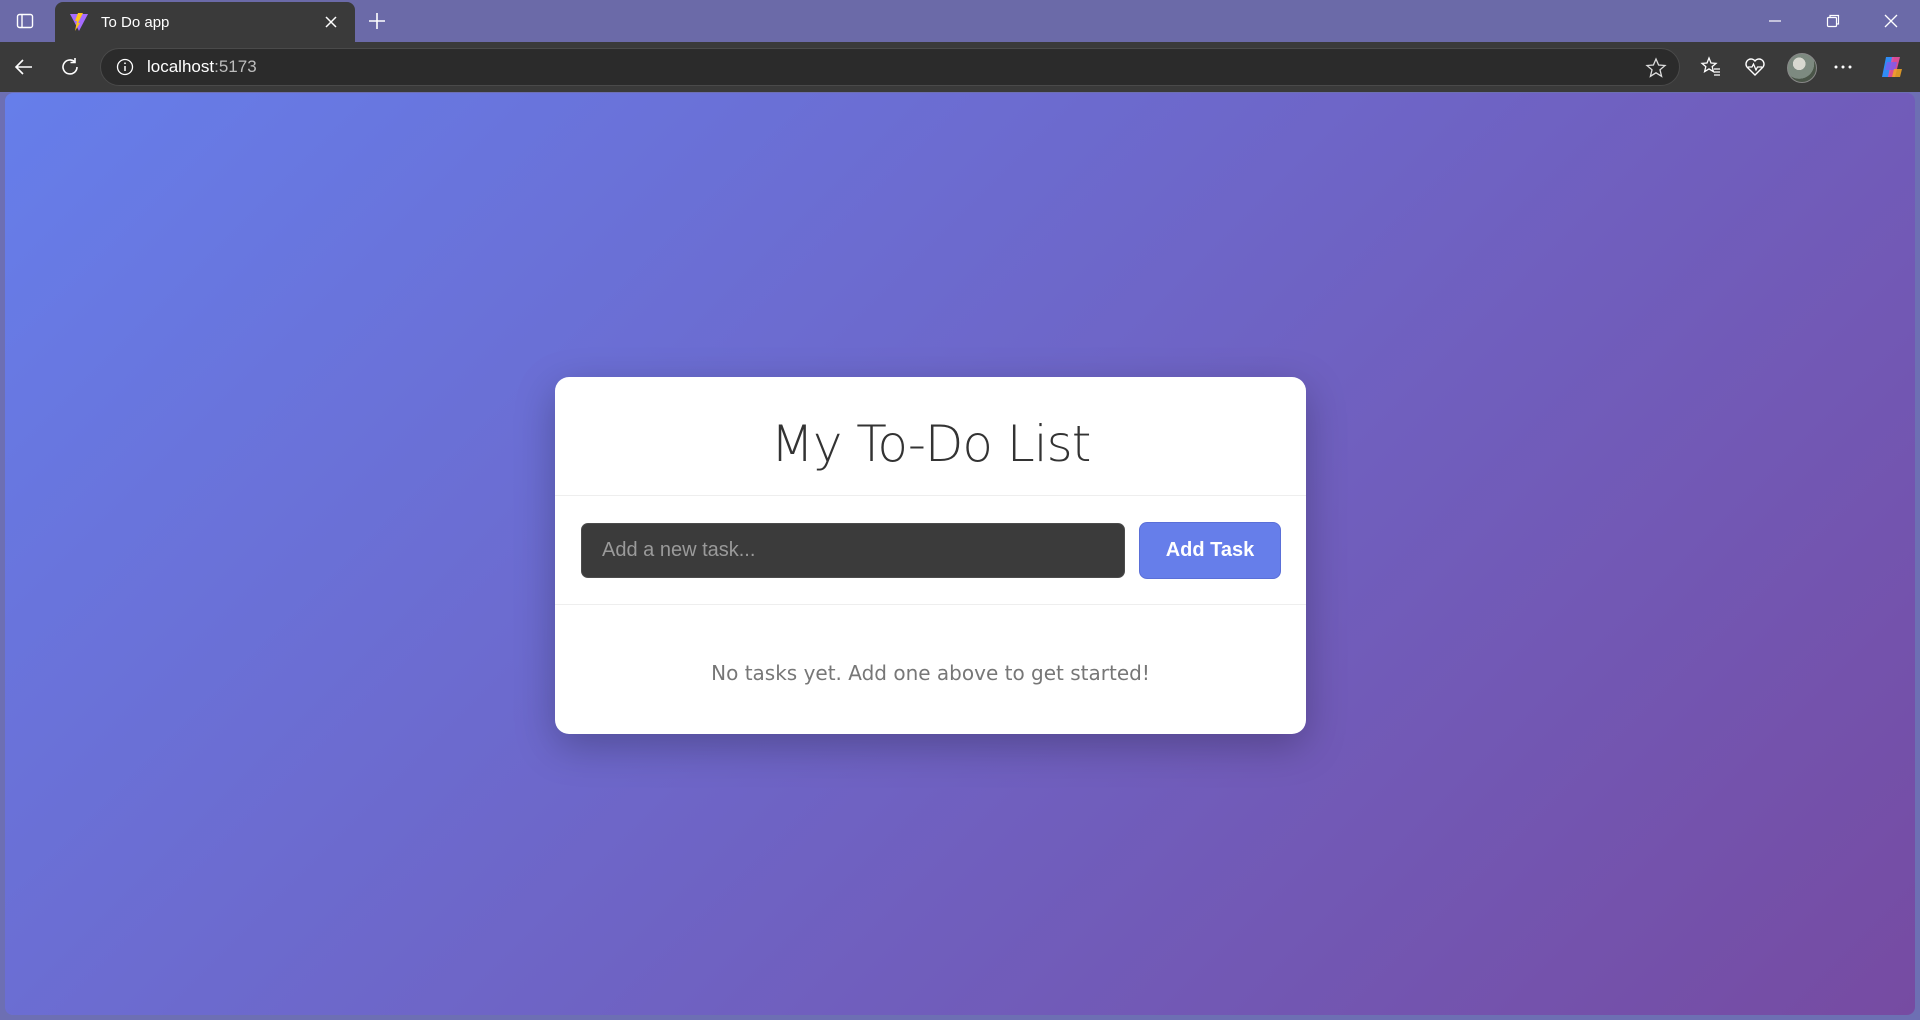 This screenshot has width=1920, height=1020. Describe the element at coordinates (125, 67) in the screenshot. I see `site-info-icon` at that location.